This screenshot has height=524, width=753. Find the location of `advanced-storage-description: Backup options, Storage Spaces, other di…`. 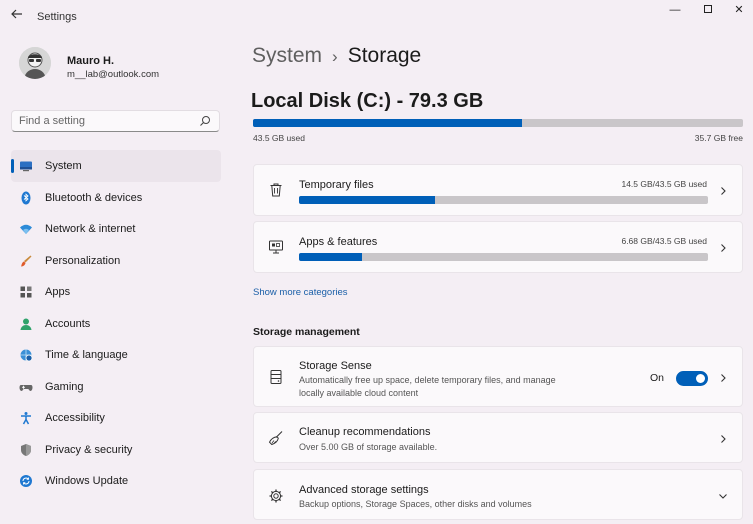

advanced-storage-description: Backup options, Storage Spaces, other di… is located at coordinates (415, 504).